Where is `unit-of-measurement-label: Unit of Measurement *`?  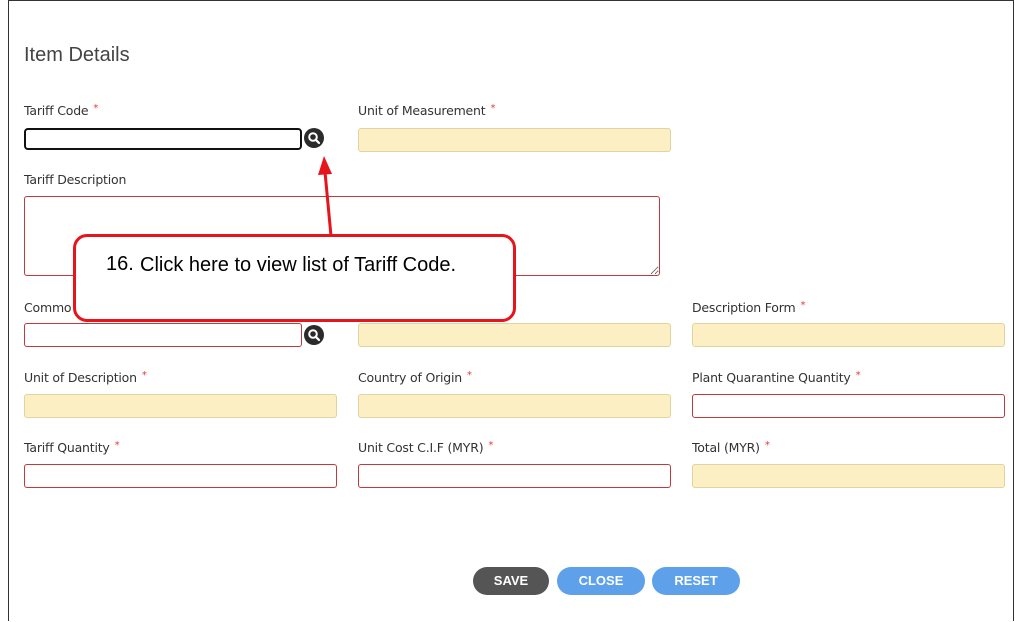 unit-of-measurement-label: Unit of Measurement * is located at coordinates (427, 110).